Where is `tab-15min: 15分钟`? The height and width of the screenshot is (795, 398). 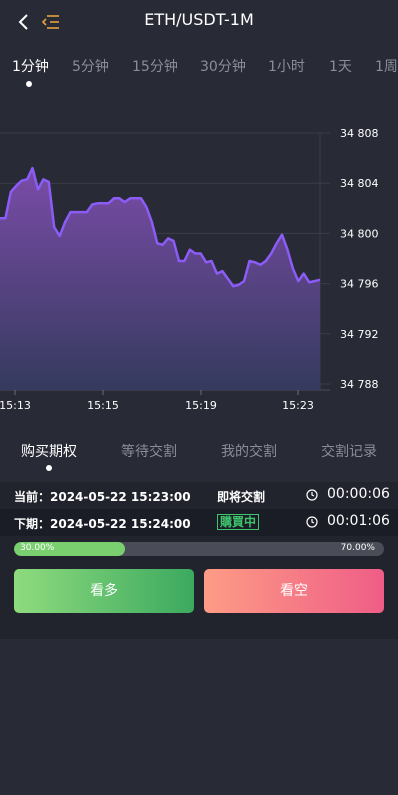 tab-15min: 15分钟 is located at coordinates (155, 66).